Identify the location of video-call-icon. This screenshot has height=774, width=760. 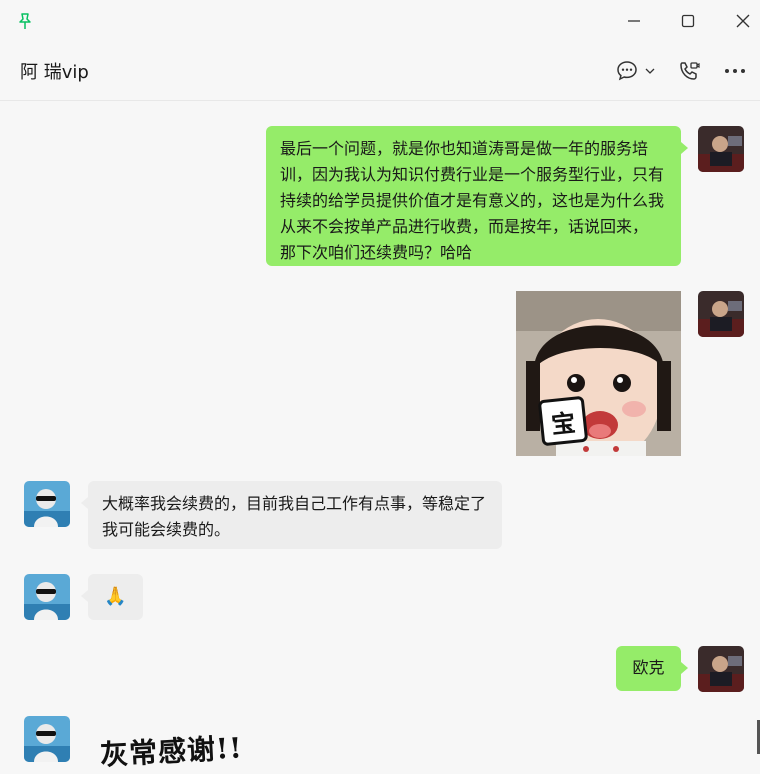
(689, 71).